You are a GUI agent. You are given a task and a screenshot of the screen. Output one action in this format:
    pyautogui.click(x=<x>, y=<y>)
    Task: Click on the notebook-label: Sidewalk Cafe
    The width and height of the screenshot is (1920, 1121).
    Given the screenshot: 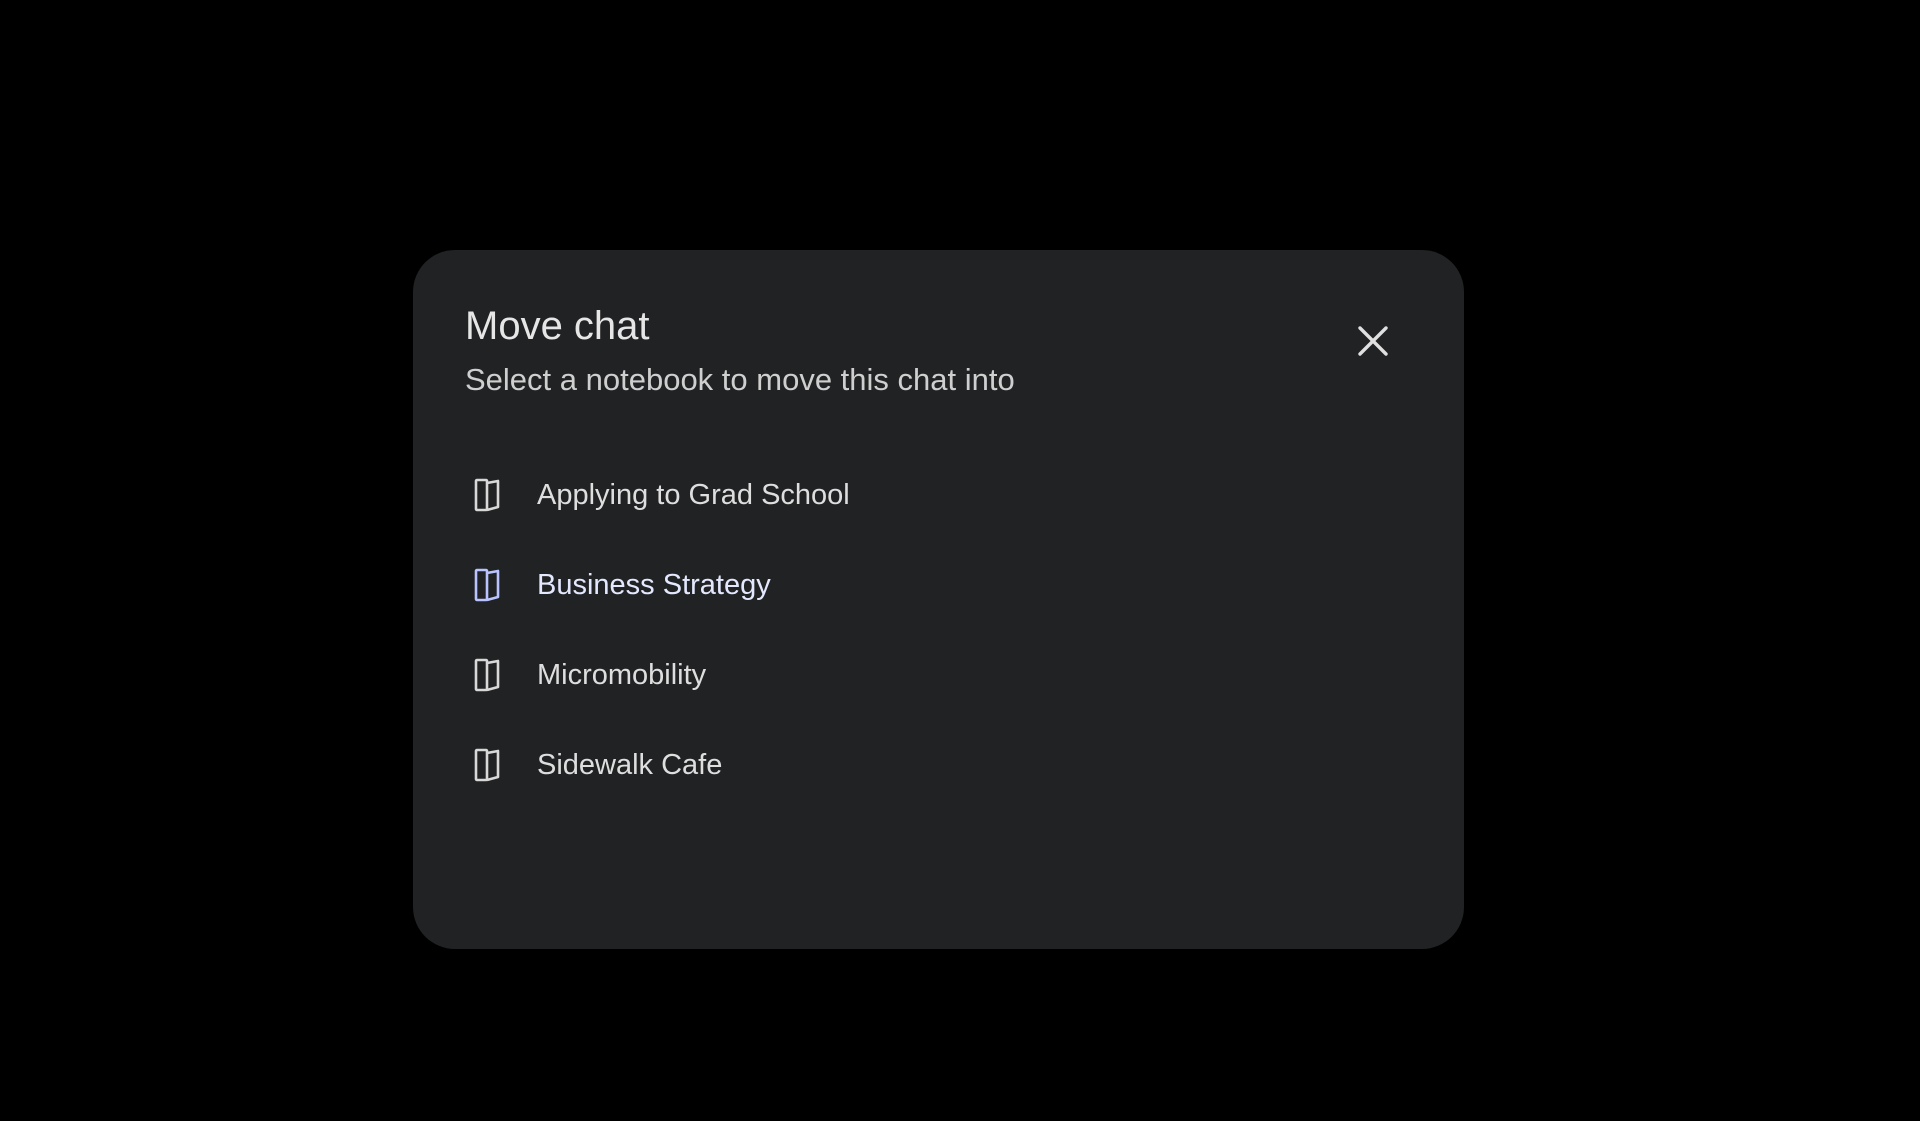 What is the action you would take?
    pyautogui.click(x=630, y=764)
    